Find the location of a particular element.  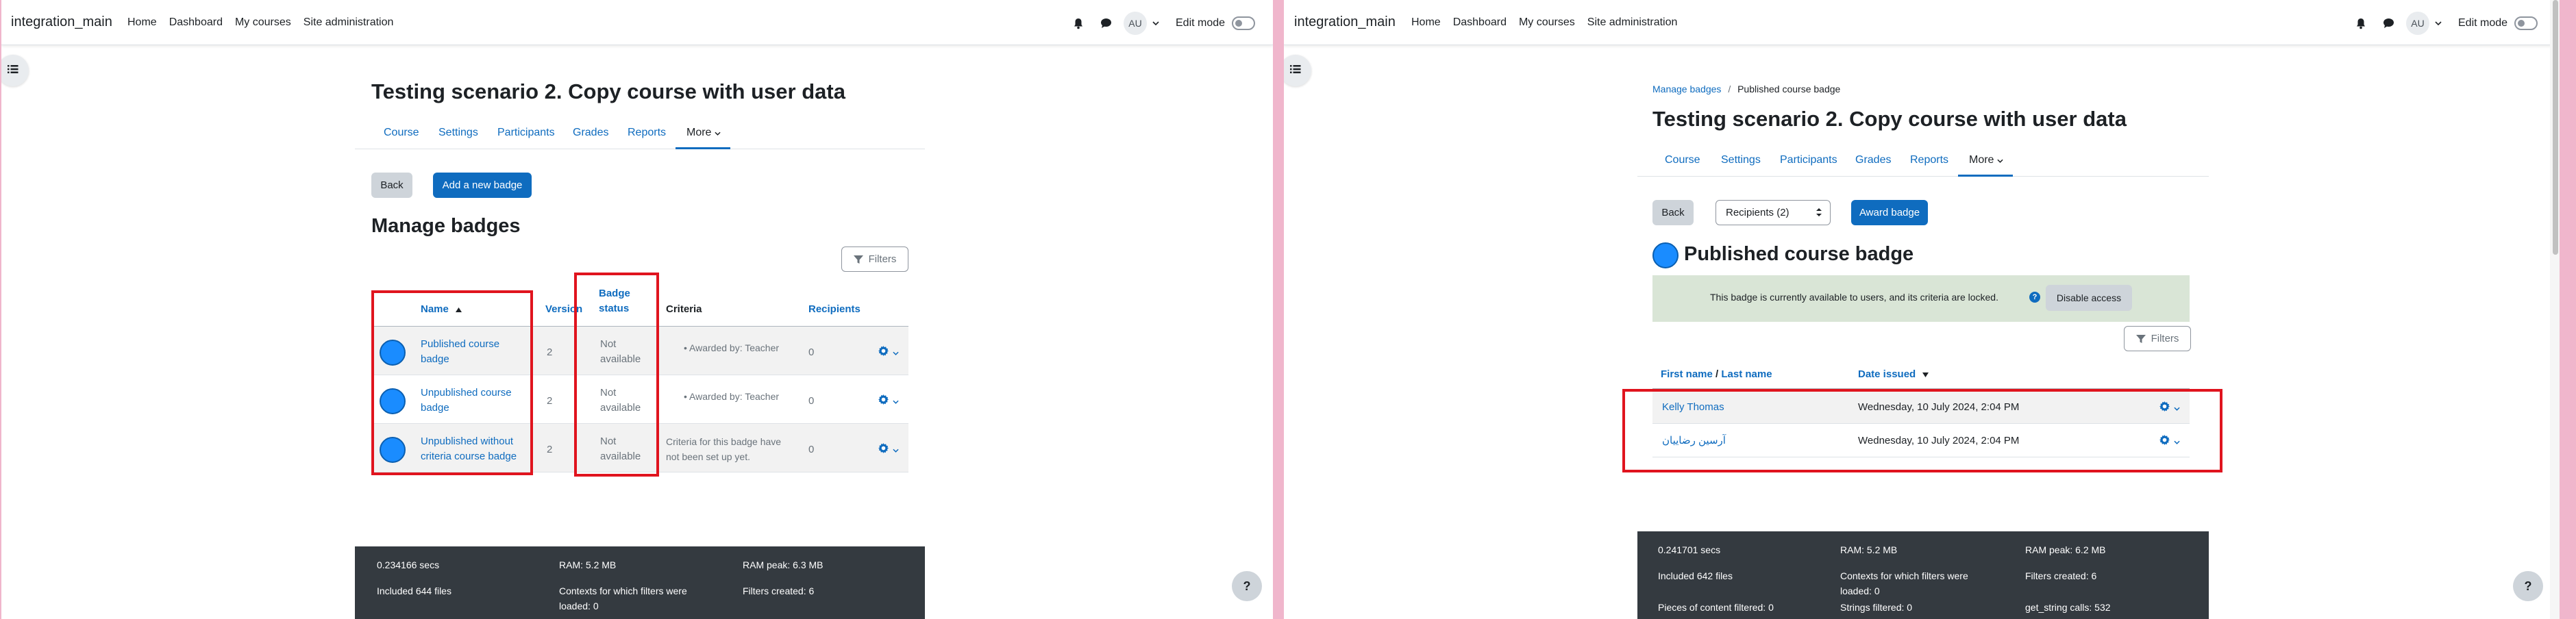

badge-version: 2 is located at coordinates (550, 449).